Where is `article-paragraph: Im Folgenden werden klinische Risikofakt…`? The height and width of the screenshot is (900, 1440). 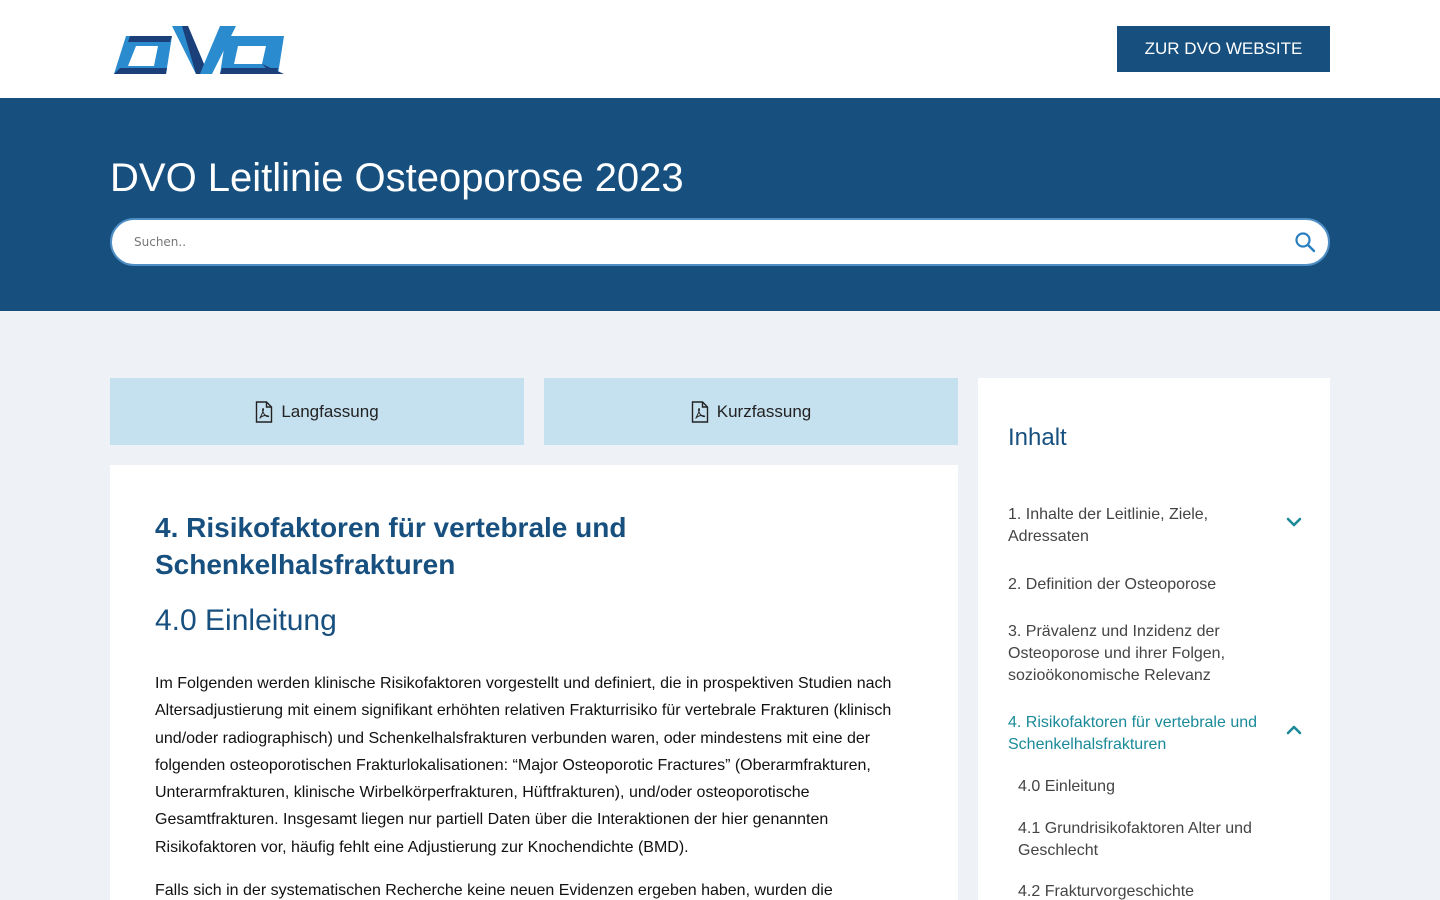 article-paragraph: Im Folgenden werden klinische Risikofakt… is located at coordinates (523, 765).